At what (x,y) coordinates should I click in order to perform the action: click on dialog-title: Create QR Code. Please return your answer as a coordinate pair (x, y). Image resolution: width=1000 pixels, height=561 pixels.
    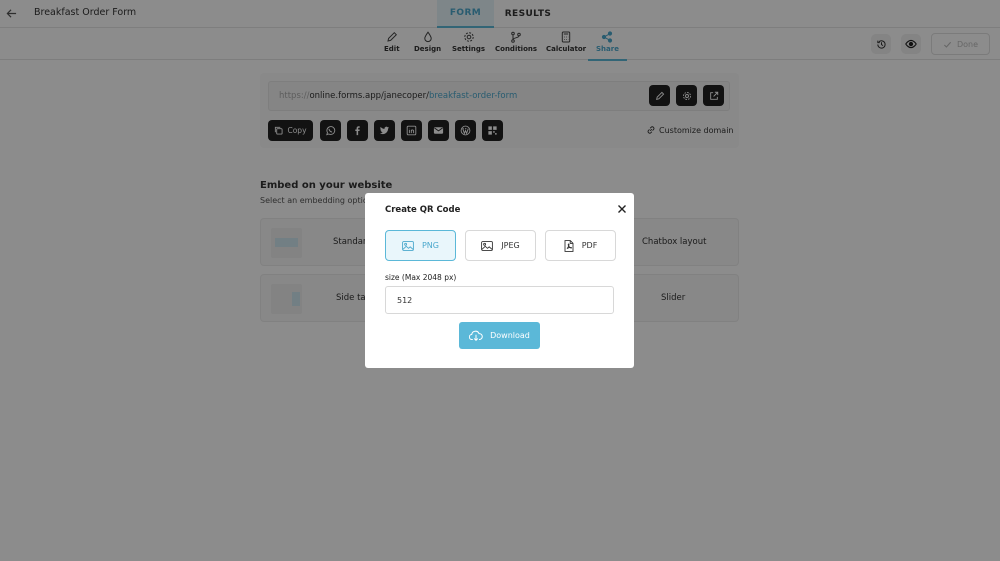
    Looking at the image, I should click on (423, 210).